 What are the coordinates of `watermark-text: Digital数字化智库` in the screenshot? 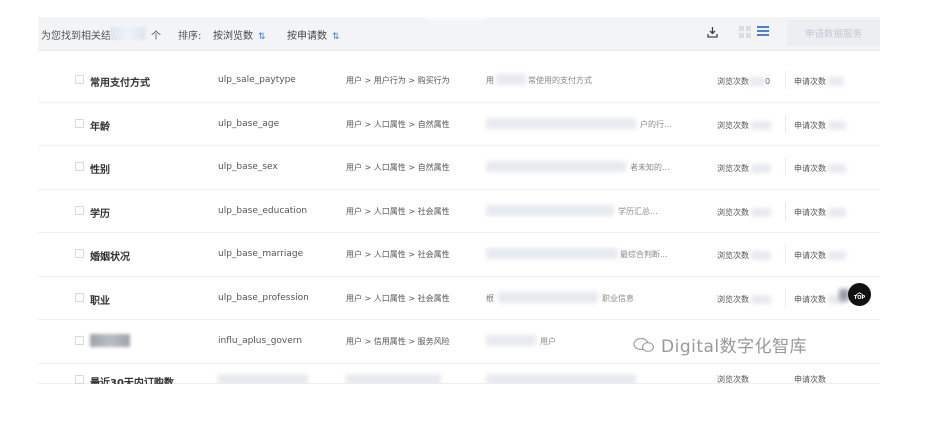 It's located at (734, 347).